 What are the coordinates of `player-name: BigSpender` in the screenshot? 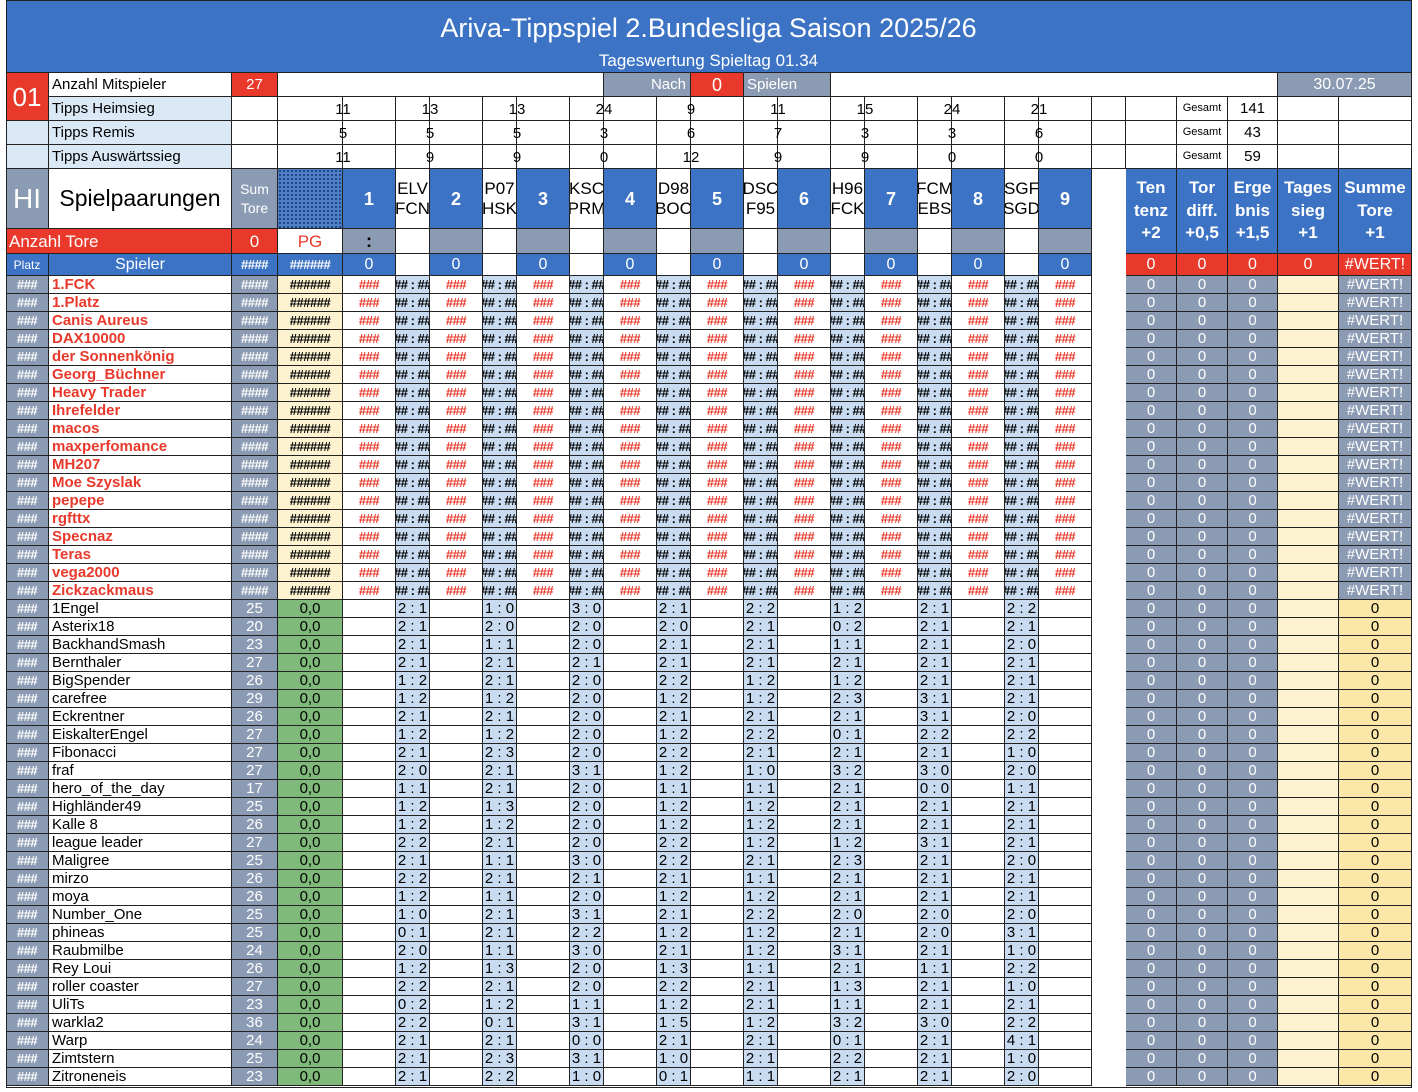 It's located at (140, 681).